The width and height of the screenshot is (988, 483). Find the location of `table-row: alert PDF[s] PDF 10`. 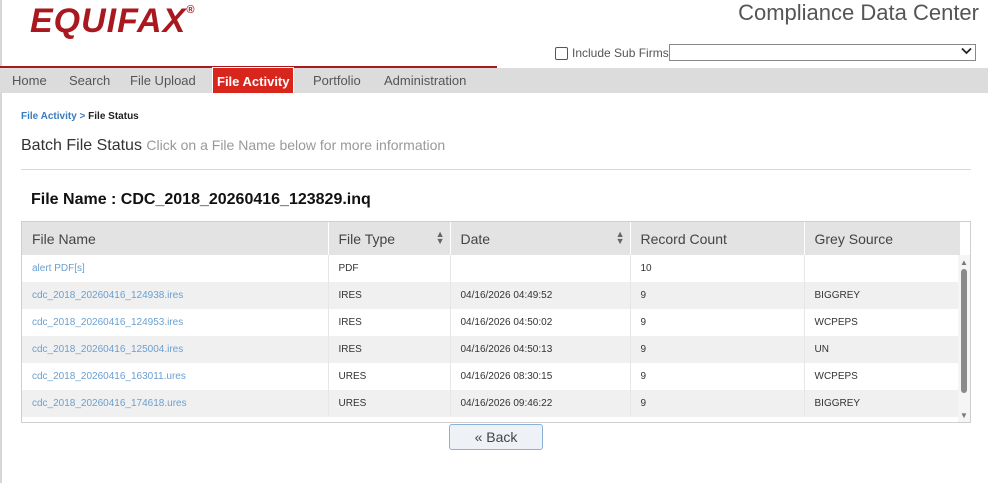

table-row: alert PDF[s] PDF 10 is located at coordinates (491, 268).